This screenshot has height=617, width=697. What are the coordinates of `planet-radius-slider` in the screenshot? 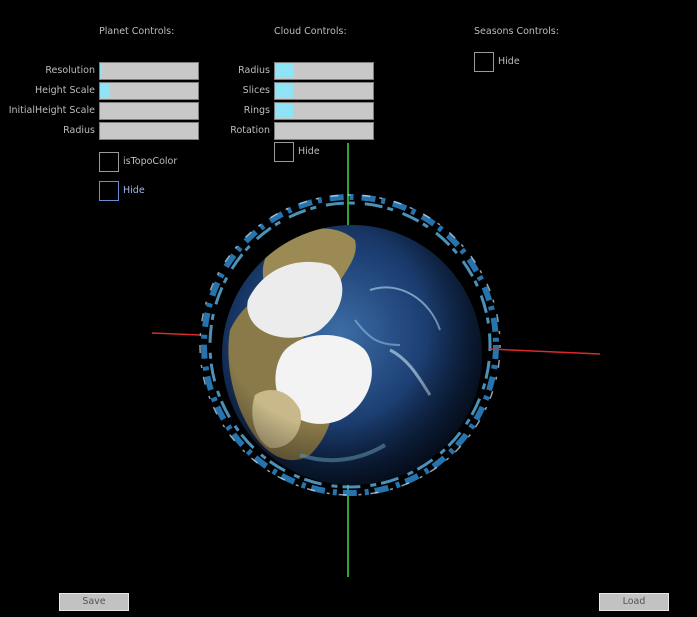 It's located at (149, 131).